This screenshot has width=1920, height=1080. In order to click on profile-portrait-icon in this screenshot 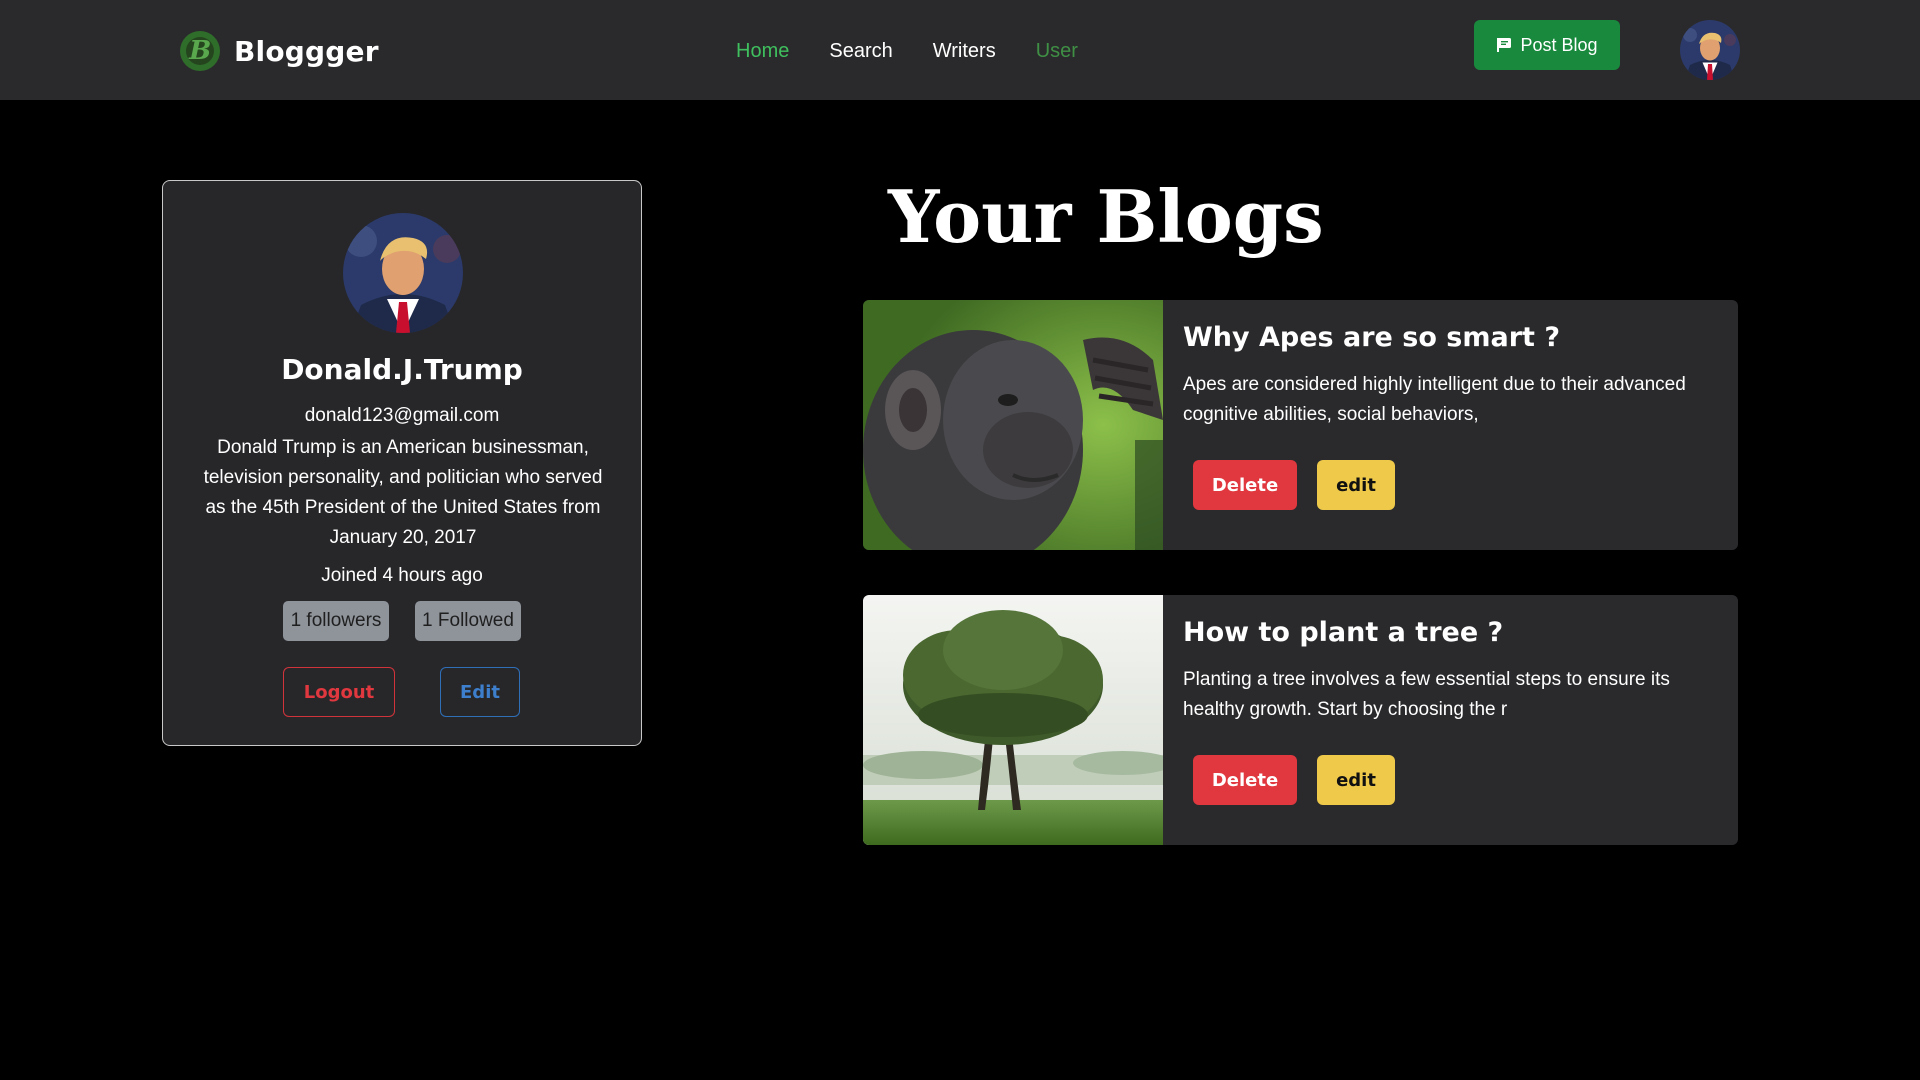, I will do `click(403, 273)`.